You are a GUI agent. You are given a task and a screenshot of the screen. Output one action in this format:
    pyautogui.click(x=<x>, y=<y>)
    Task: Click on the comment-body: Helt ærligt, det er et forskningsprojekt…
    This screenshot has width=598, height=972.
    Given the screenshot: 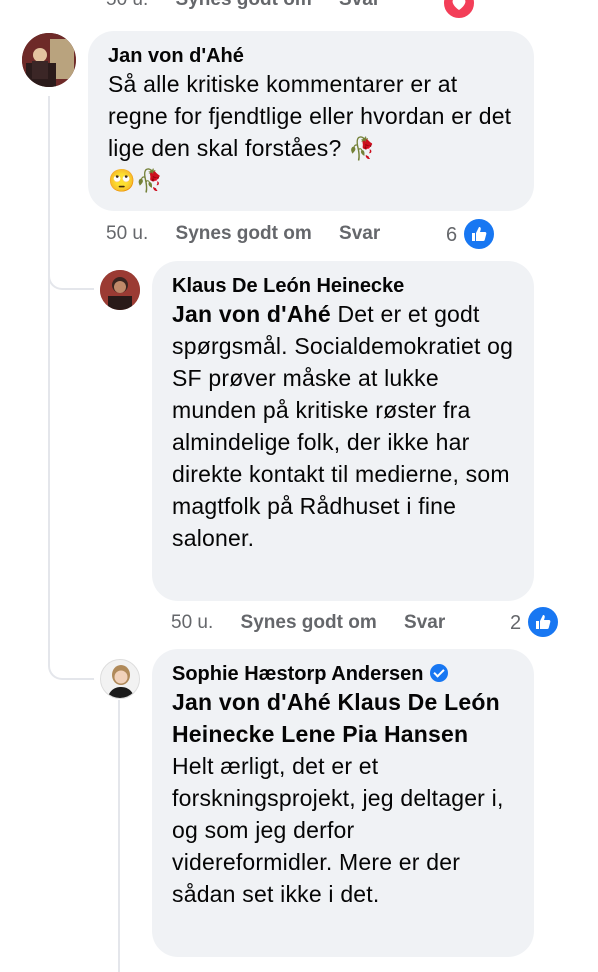 What is the action you would take?
    pyautogui.click(x=338, y=830)
    